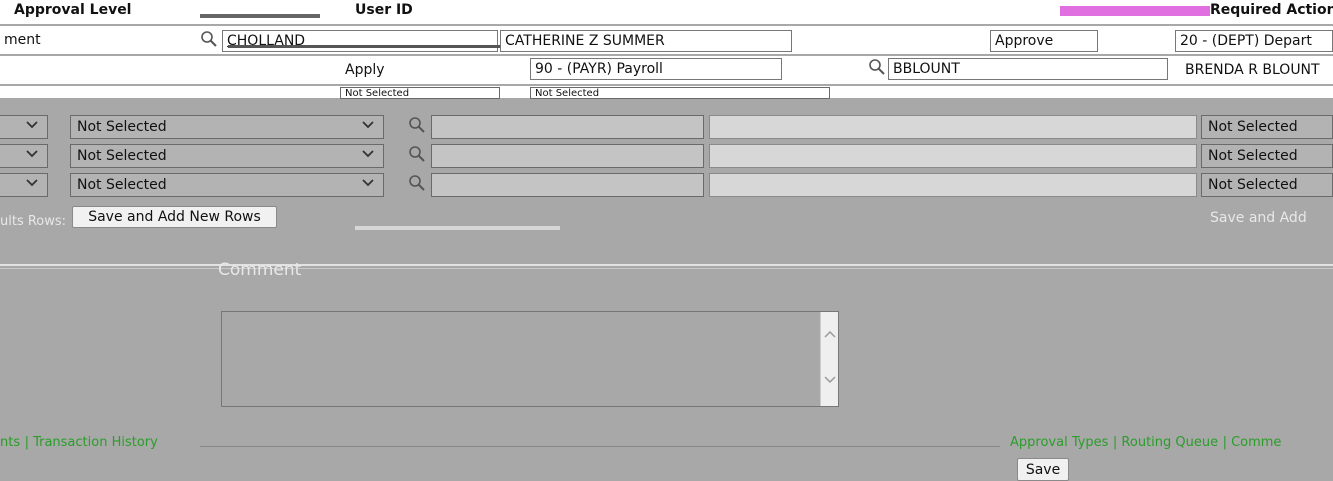 Image resolution: width=1333 pixels, height=481 pixels. What do you see at coordinates (829, 359) in the screenshot?
I see `comment-scrollbar` at bounding box center [829, 359].